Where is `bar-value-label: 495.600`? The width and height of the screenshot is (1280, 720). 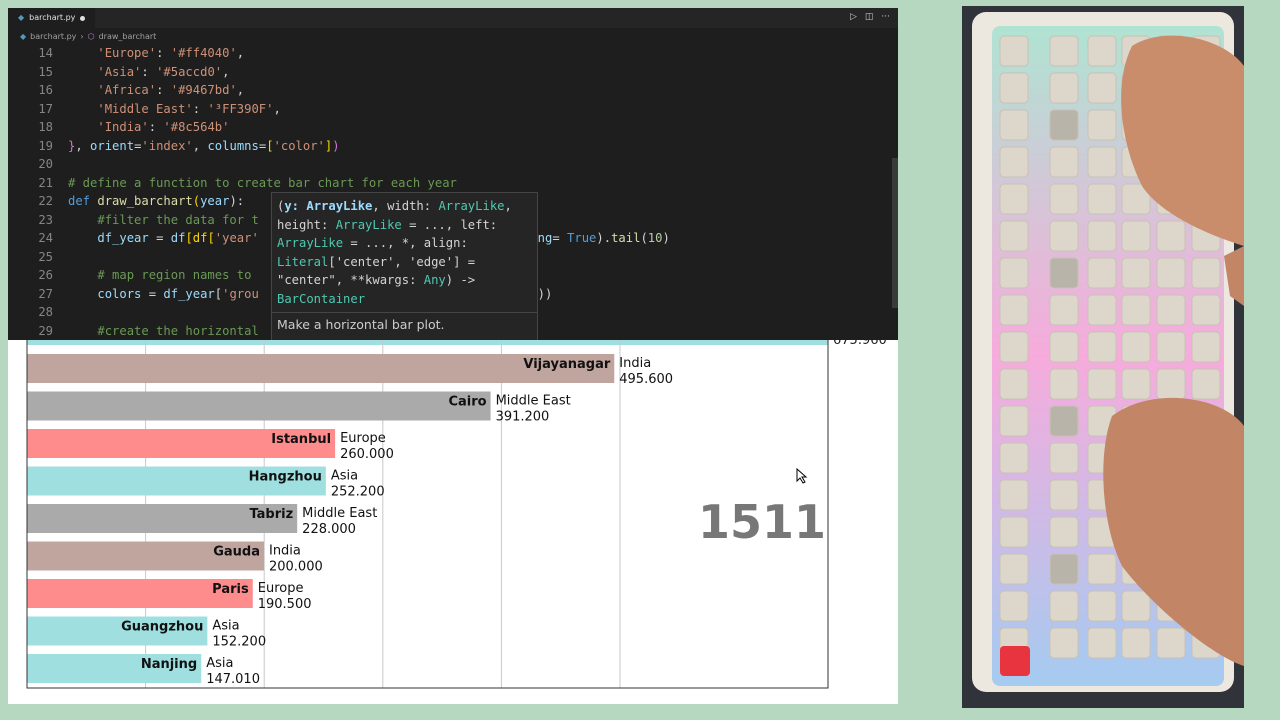
bar-value-label: 495.600 is located at coordinates (646, 379).